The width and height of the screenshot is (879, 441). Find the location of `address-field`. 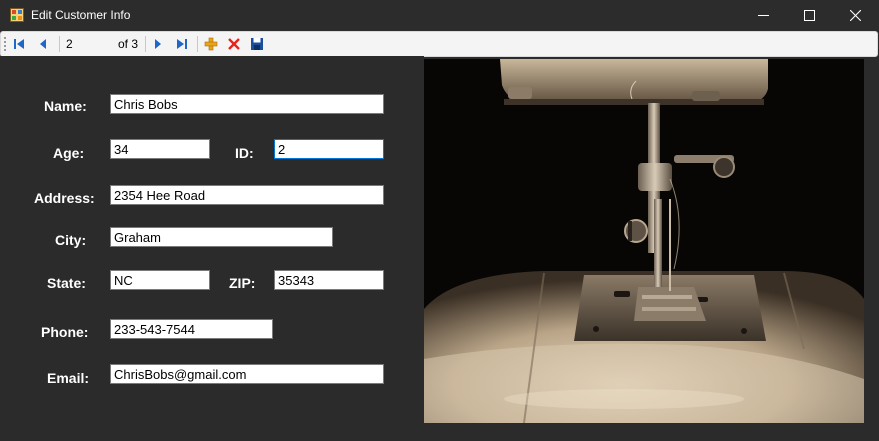

address-field is located at coordinates (247, 195).